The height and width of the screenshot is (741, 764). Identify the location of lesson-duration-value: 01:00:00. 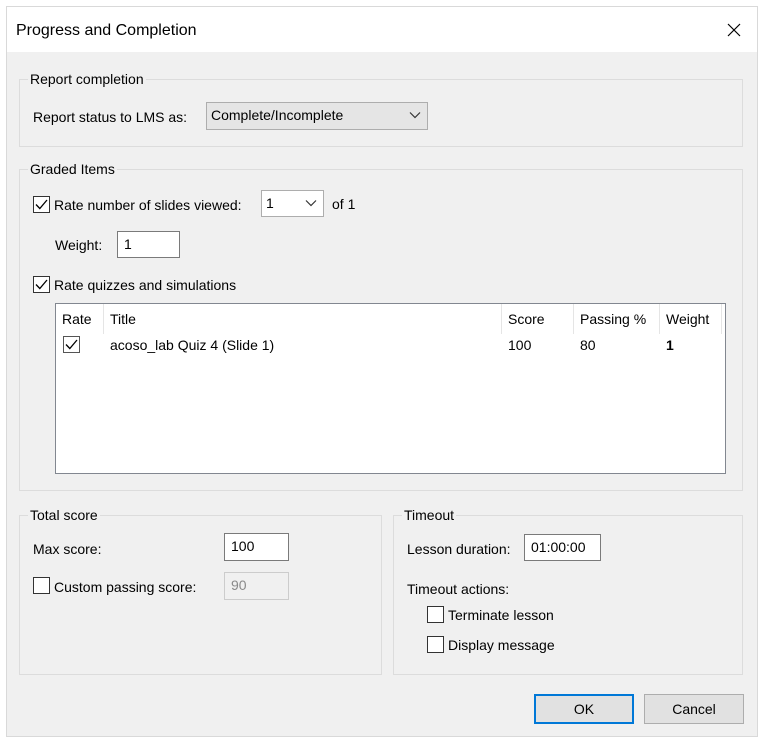
(558, 547).